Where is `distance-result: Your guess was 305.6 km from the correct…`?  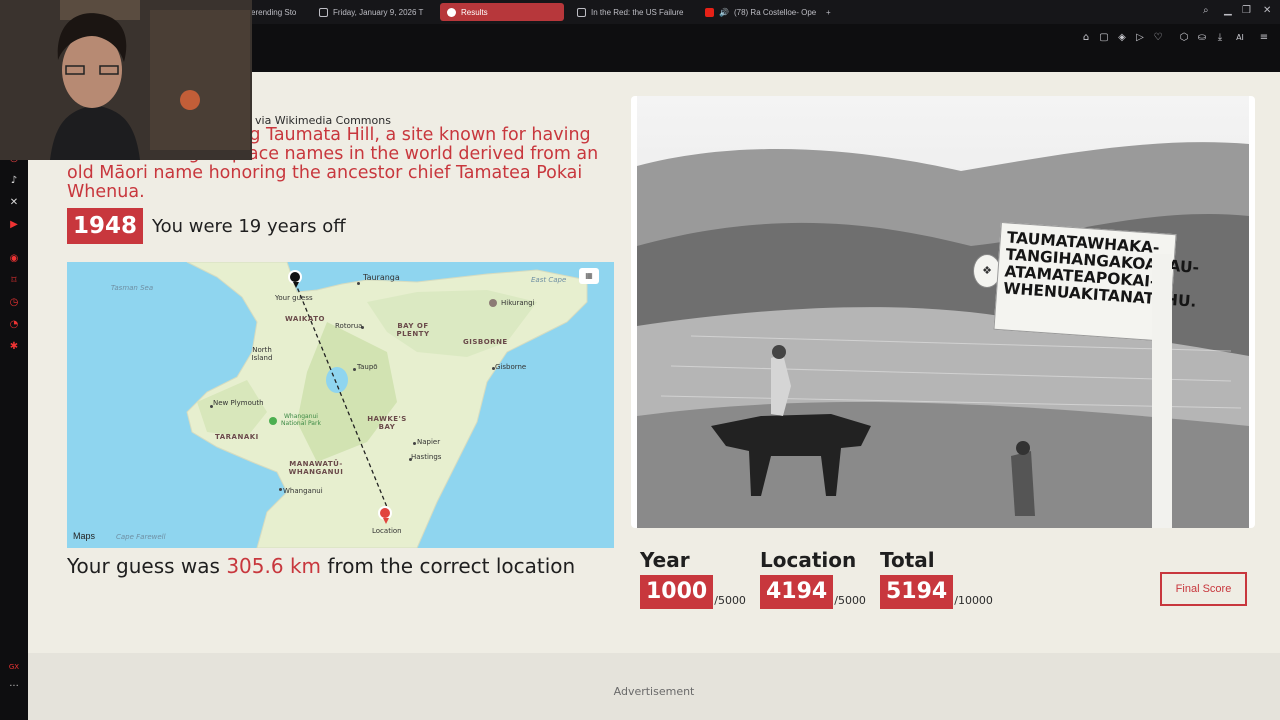 distance-result: Your guess was 305.6 km from the correct… is located at coordinates (321, 566).